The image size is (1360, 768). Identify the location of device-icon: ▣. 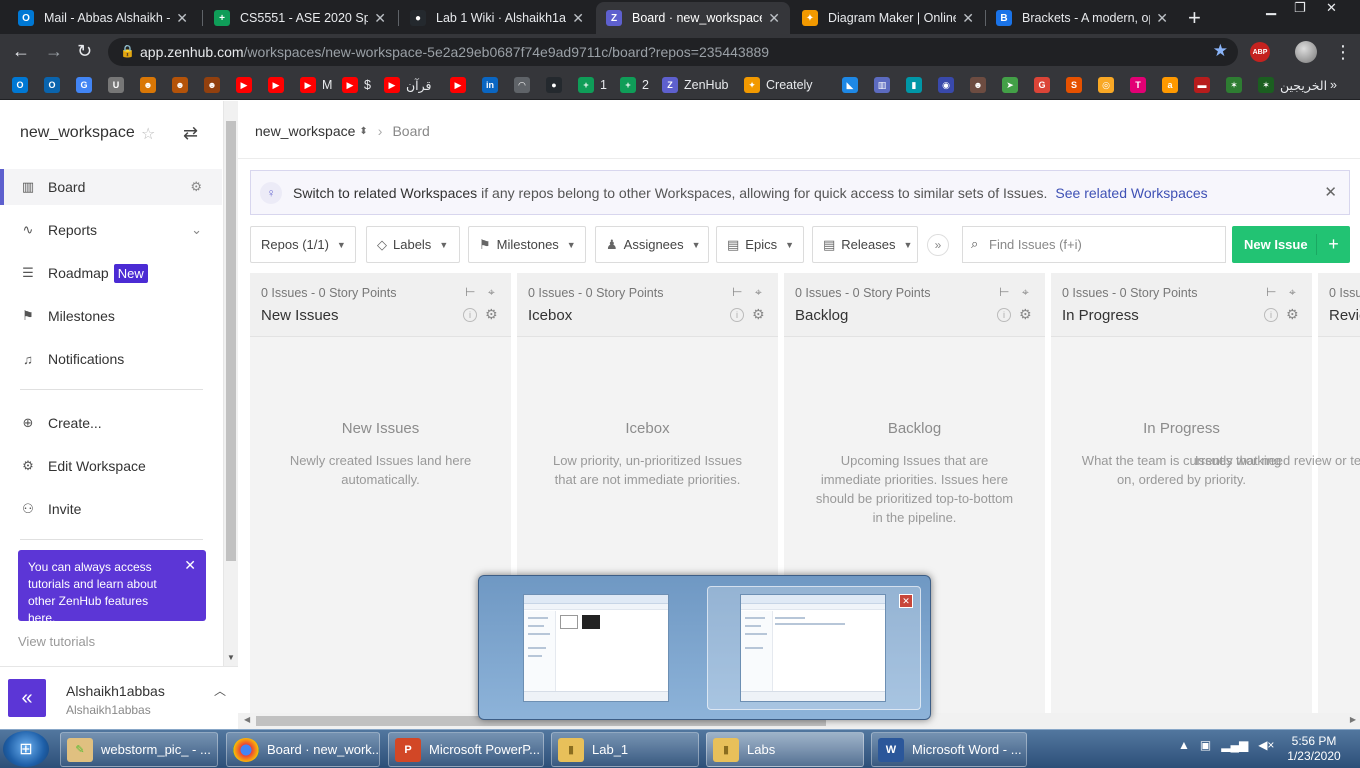
(1205, 745).